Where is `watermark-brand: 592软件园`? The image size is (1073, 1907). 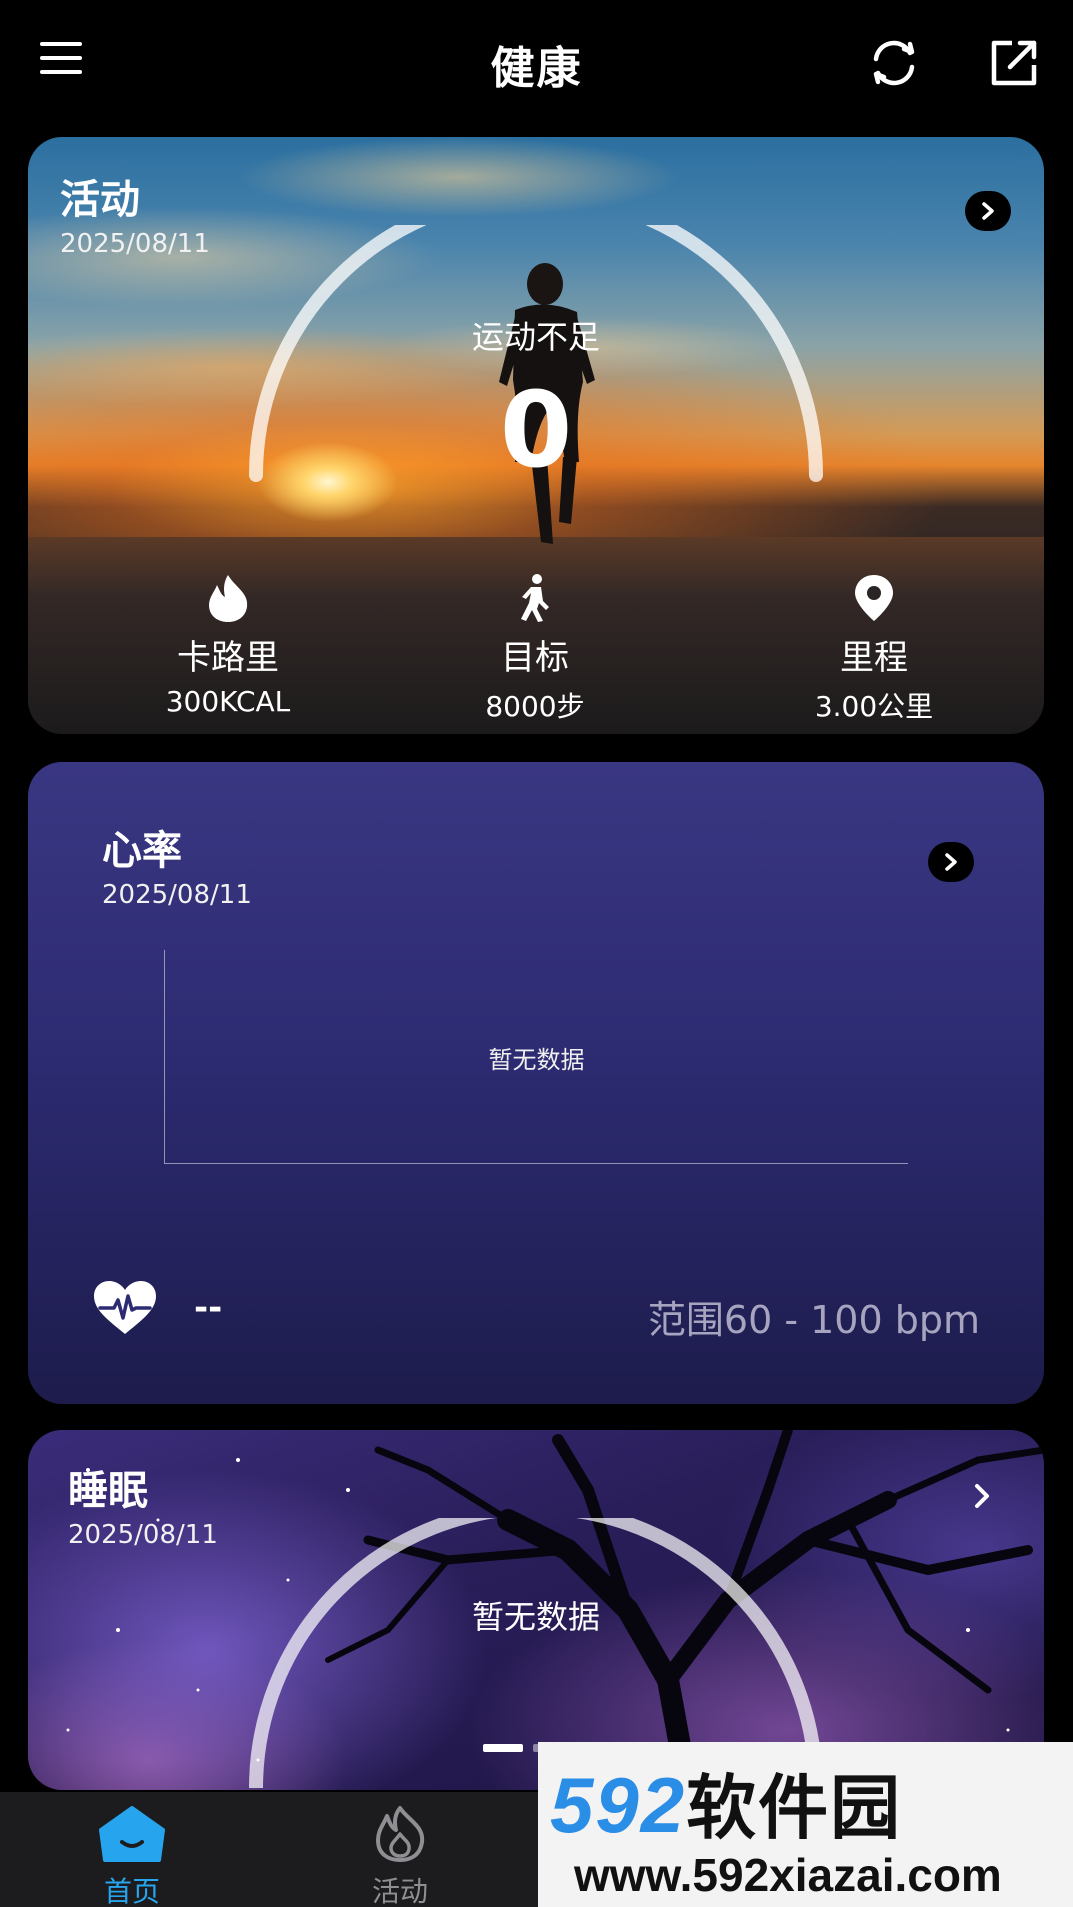
watermark-brand: 592软件园 is located at coordinates (726, 1802).